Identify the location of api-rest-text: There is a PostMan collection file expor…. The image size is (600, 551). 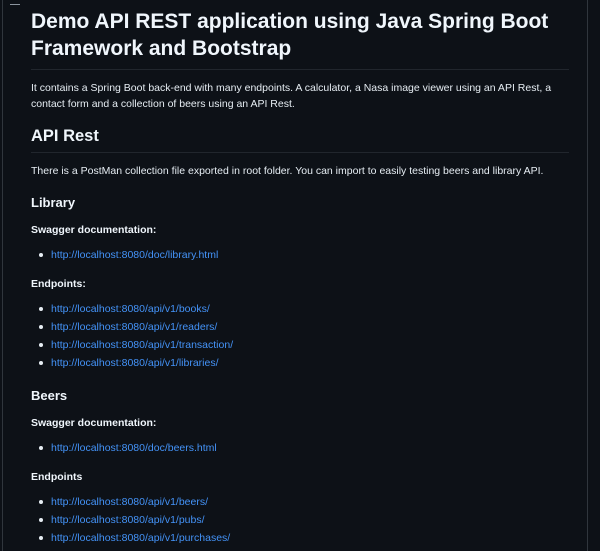
(287, 171).